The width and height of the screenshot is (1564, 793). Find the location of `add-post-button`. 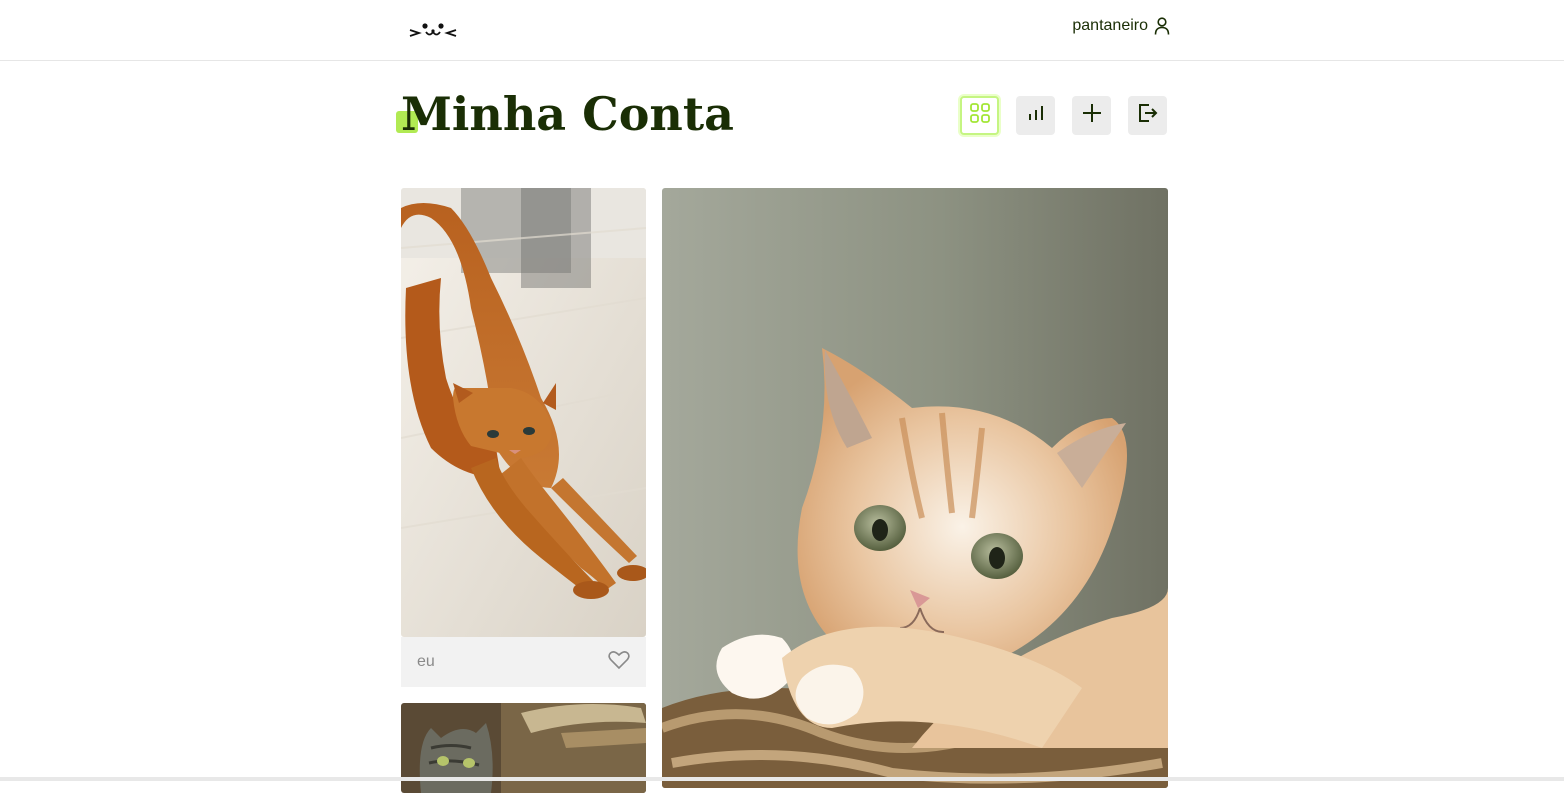

add-post-button is located at coordinates (1091, 115).